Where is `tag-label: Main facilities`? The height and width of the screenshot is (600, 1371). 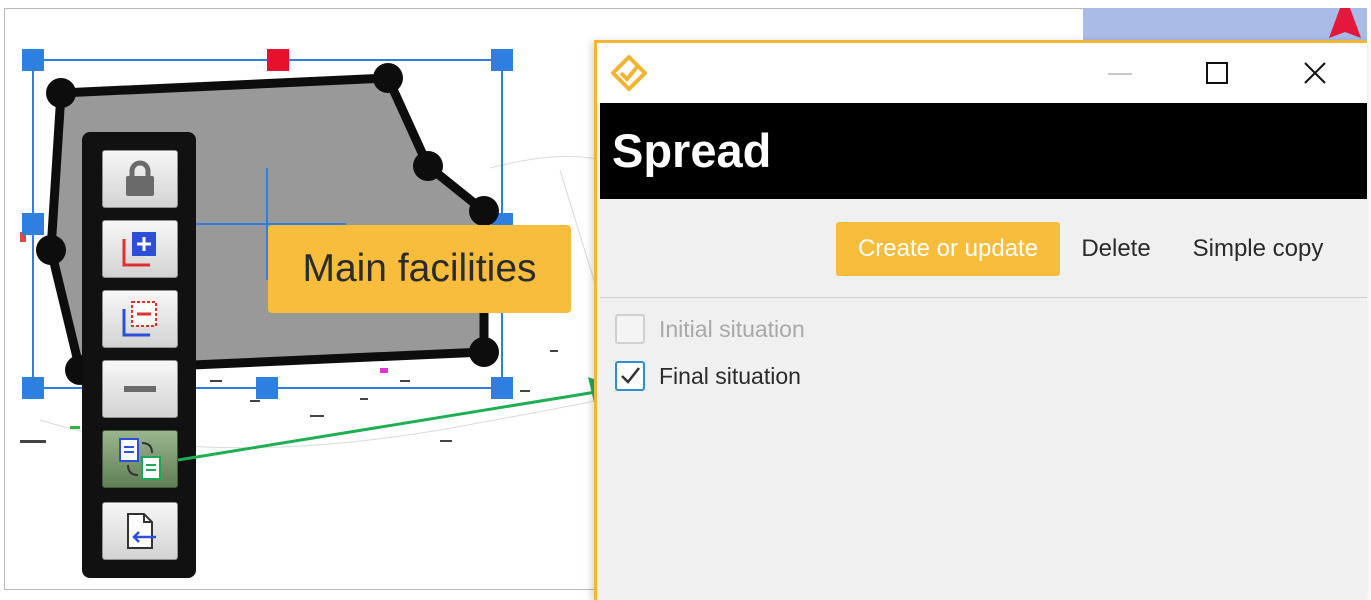
tag-label: Main facilities is located at coordinates (419, 268).